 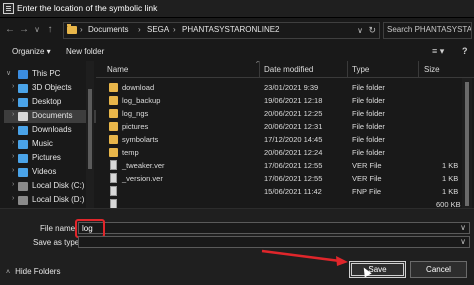 What do you see at coordinates (288, 69) in the screenshot?
I see `column-header-date-modified: Date modified` at bounding box center [288, 69].